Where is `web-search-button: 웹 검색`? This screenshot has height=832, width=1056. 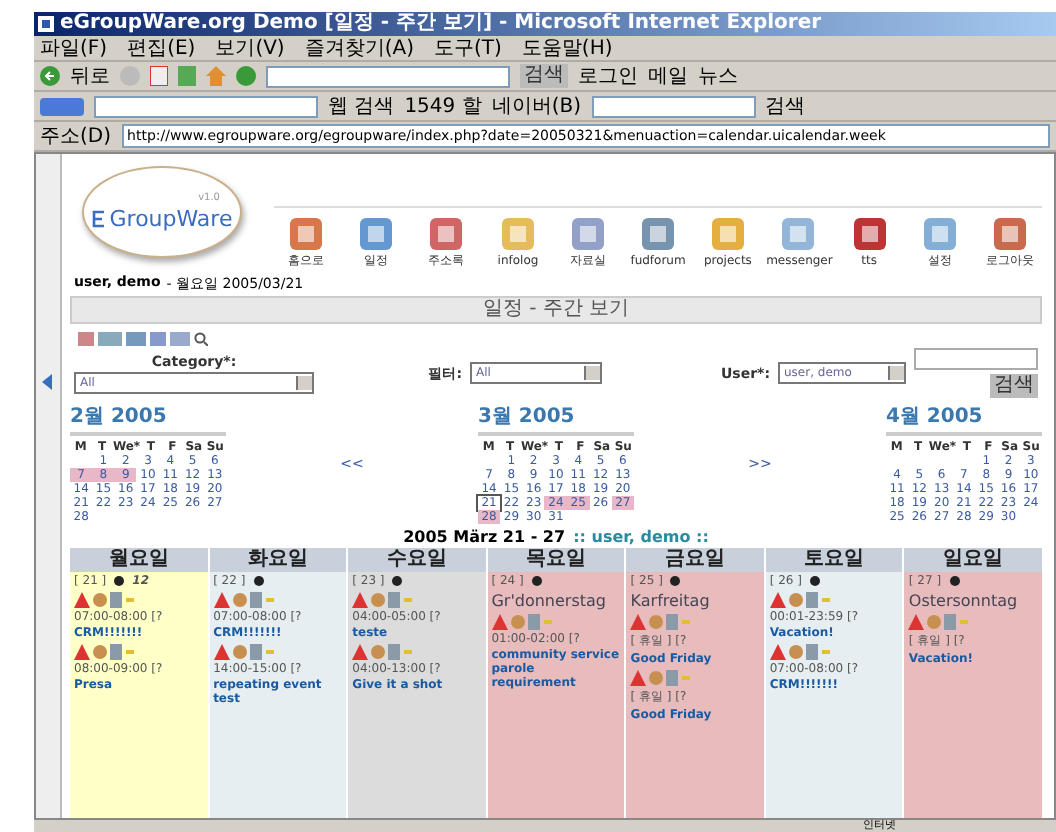 web-search-button: 웹 검색 is located at coordinates (361, 106).